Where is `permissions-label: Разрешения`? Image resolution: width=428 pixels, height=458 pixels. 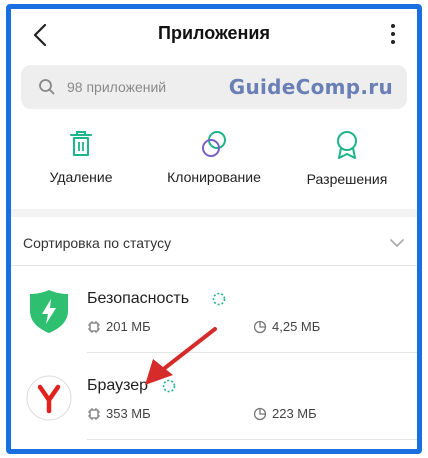
permissions-label: Разрешения is located at coordinates (347, 179).